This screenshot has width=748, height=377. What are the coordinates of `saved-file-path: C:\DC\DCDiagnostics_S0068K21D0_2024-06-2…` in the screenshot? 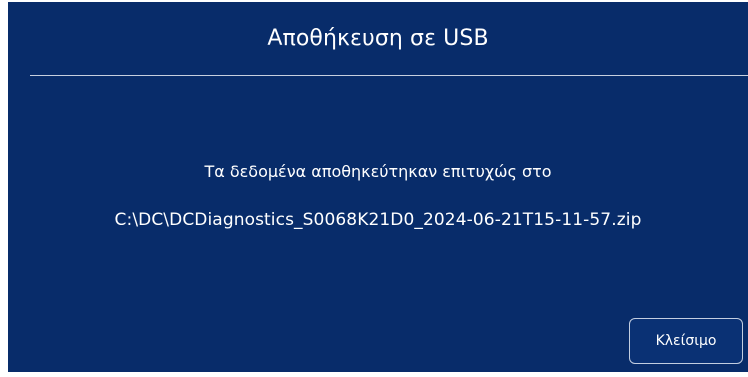 It's located at (378, 220).